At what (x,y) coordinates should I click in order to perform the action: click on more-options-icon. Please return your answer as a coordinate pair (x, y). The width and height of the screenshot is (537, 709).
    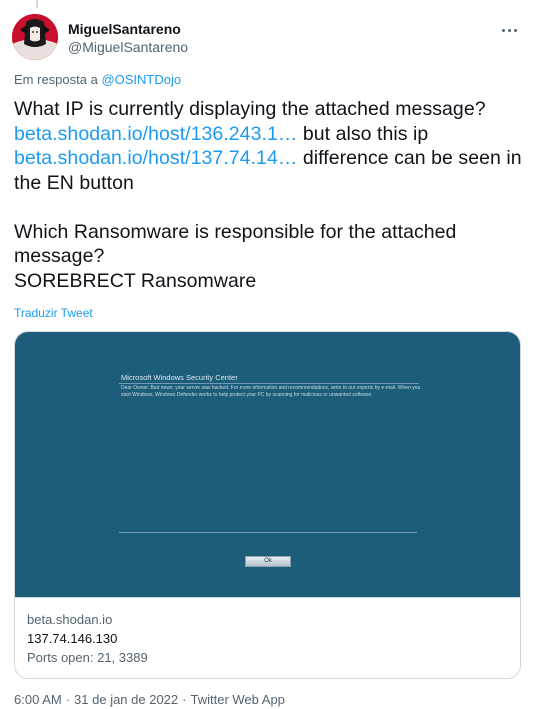
    Looking at the image, I should click on (509, 30).